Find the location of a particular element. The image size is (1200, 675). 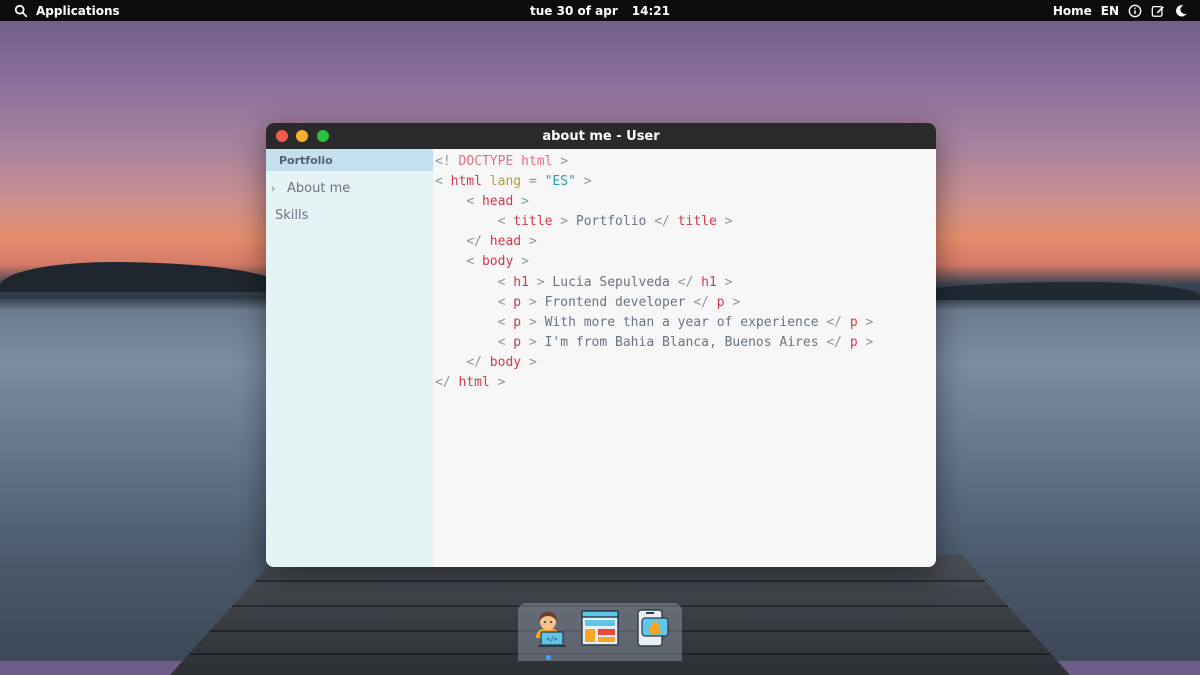

code-token: Portfolio is located at coordinates (611, 222).